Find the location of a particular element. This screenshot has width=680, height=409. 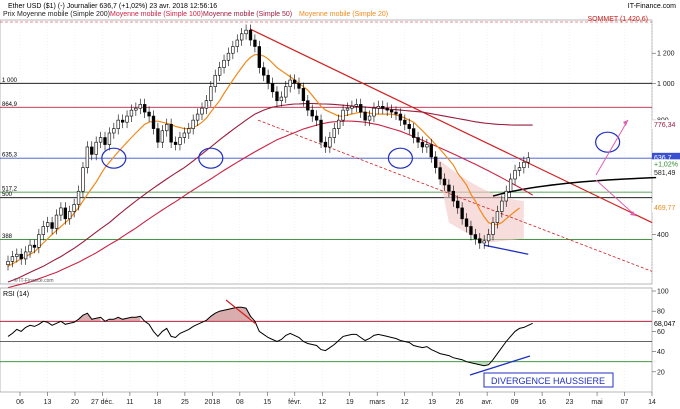

rsi-zone-fill is located at coordinates (89, 317).